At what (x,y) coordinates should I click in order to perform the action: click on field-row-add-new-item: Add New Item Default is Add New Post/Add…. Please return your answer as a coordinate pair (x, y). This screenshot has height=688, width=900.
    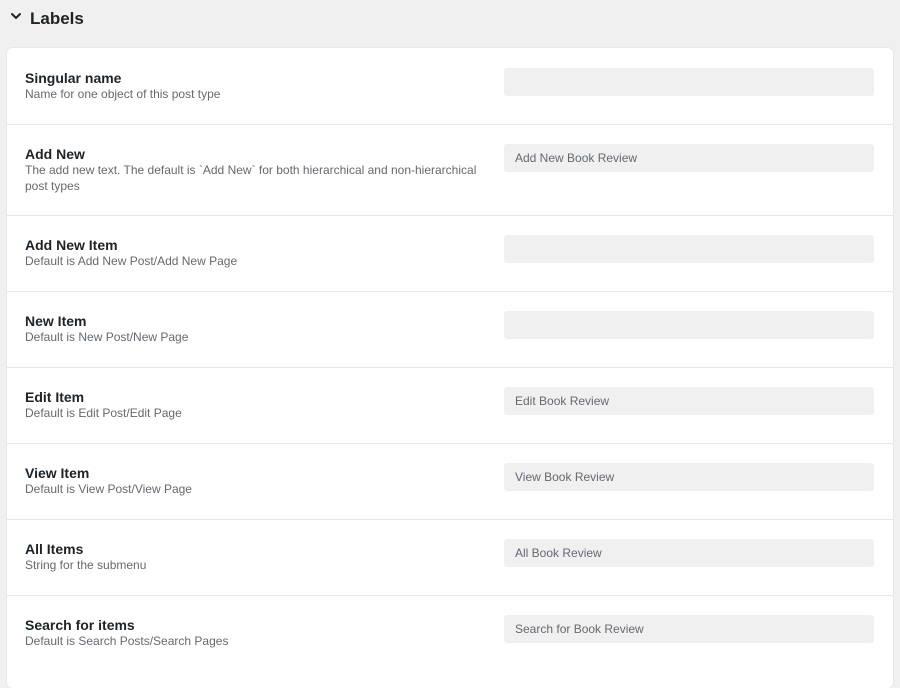
    Looking at the image, I should click on (450, 254).